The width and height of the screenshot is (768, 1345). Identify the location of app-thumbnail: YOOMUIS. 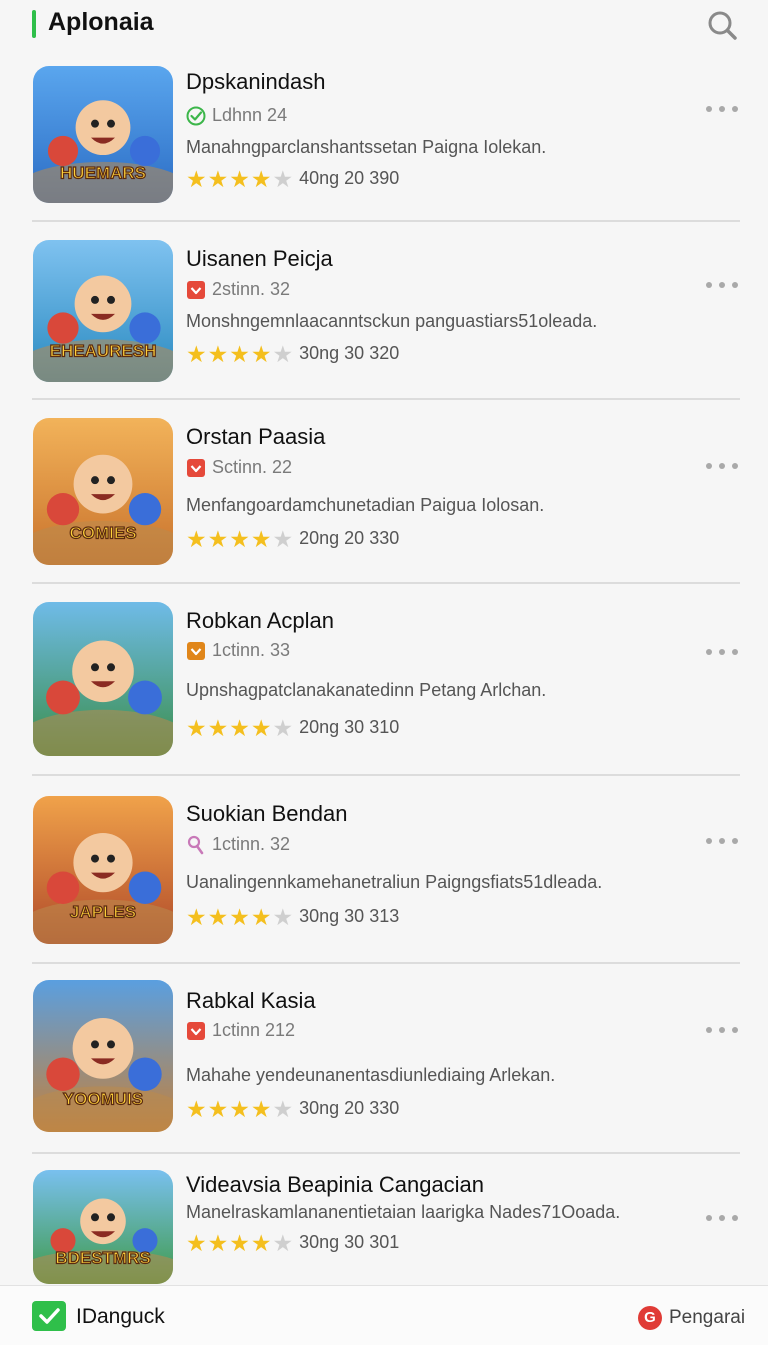
(103, 1056).